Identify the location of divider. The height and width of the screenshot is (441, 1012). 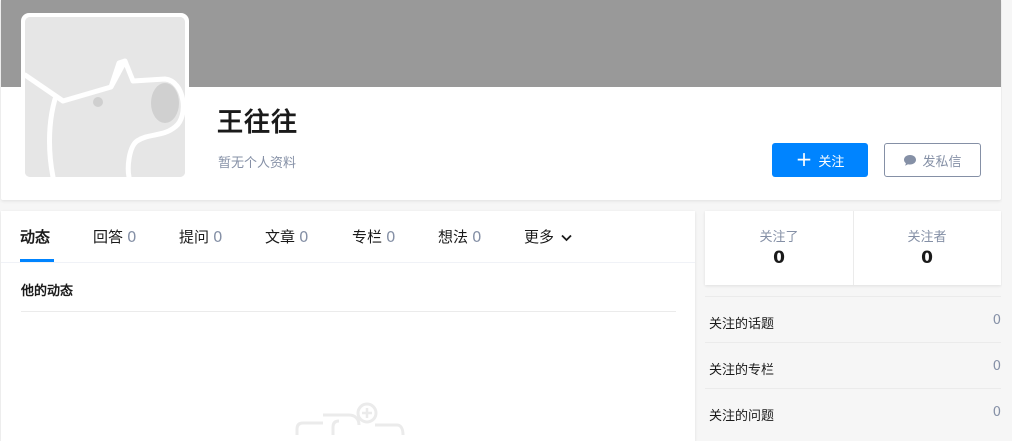
(348, 311).